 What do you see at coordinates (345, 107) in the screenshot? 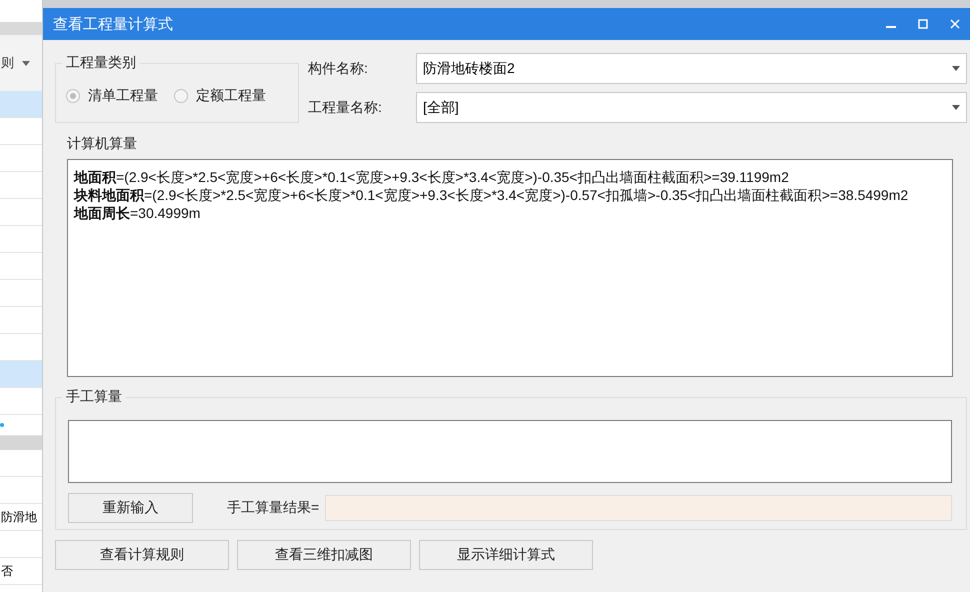
I see `field-label: 工程量名称:` at bounding box center [345, 107].